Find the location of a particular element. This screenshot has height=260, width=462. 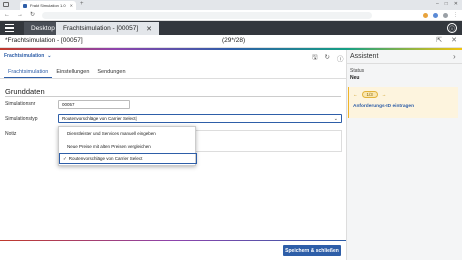

checkmark-icon: ✓ is located at coordinates (65, 158).